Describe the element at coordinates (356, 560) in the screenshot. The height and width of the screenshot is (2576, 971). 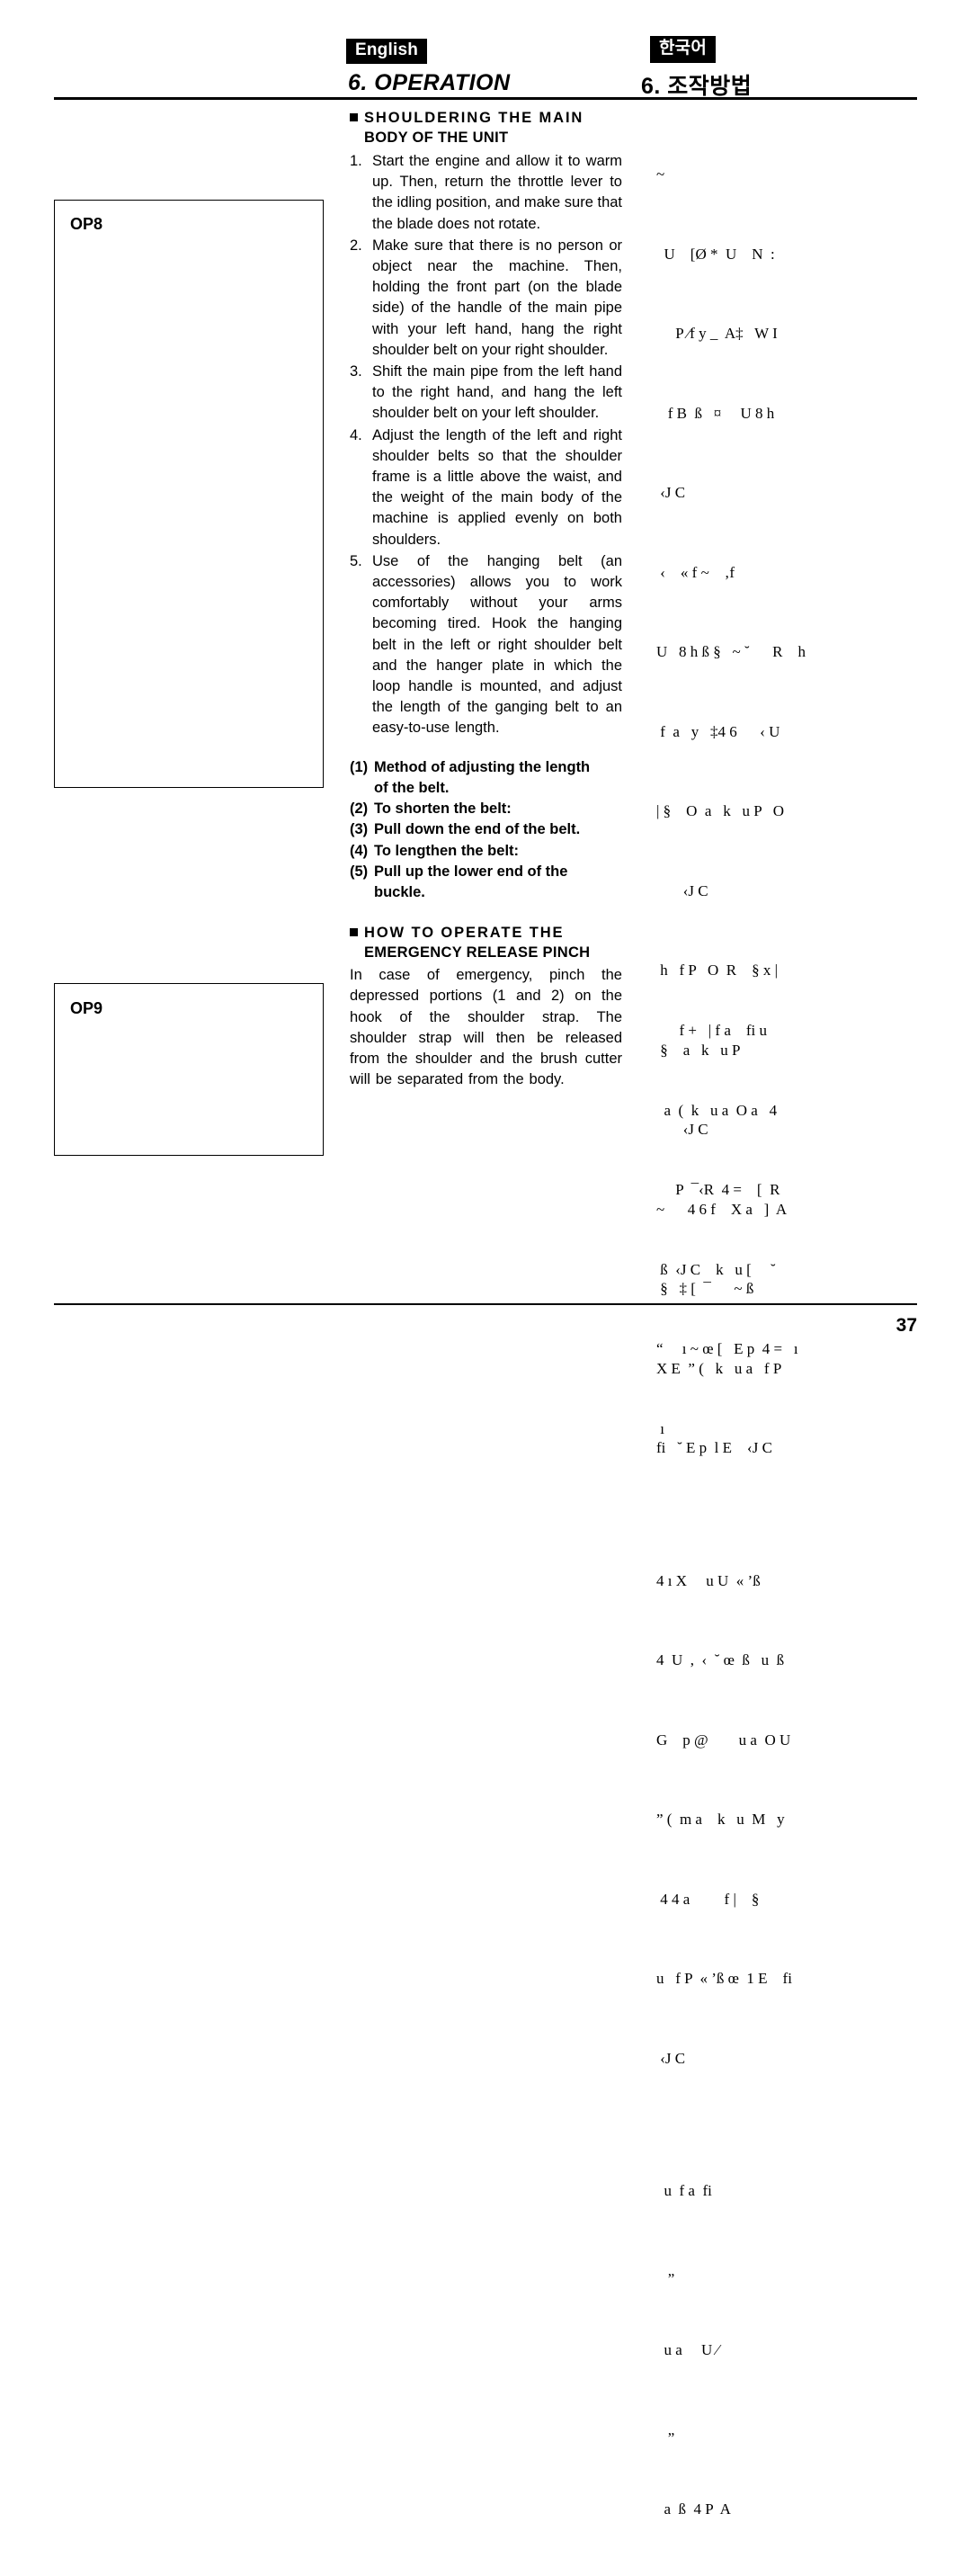
I see `list-item-number: 5.` at that location.